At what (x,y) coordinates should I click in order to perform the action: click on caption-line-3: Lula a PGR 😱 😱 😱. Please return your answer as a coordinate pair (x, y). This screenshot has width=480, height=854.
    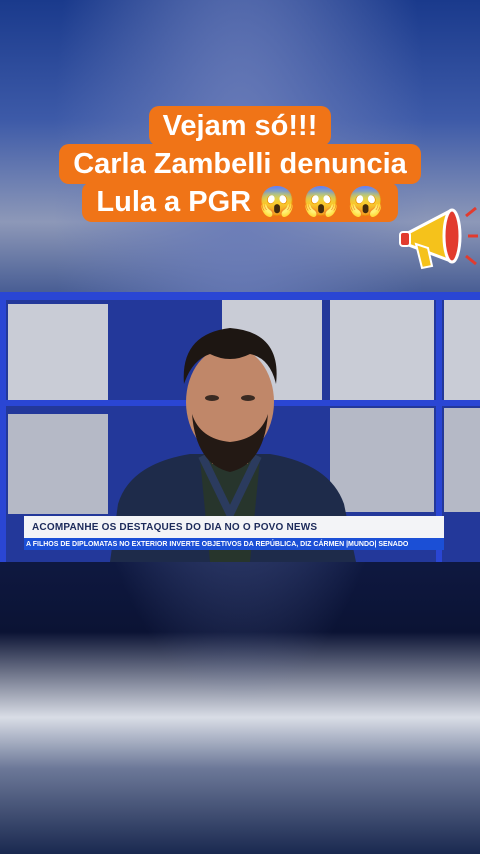
    Looking at the image, I should click on (240, 202).